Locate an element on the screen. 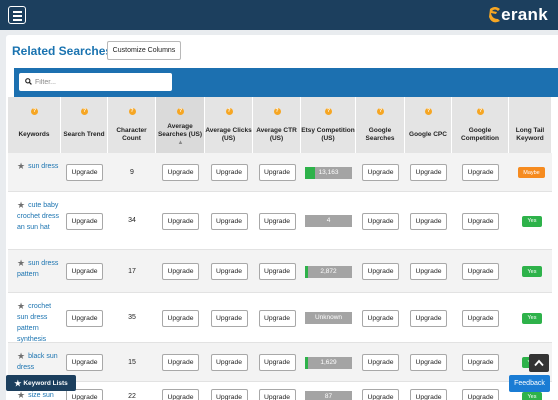  filter-box is located at coordinates (95, 82).